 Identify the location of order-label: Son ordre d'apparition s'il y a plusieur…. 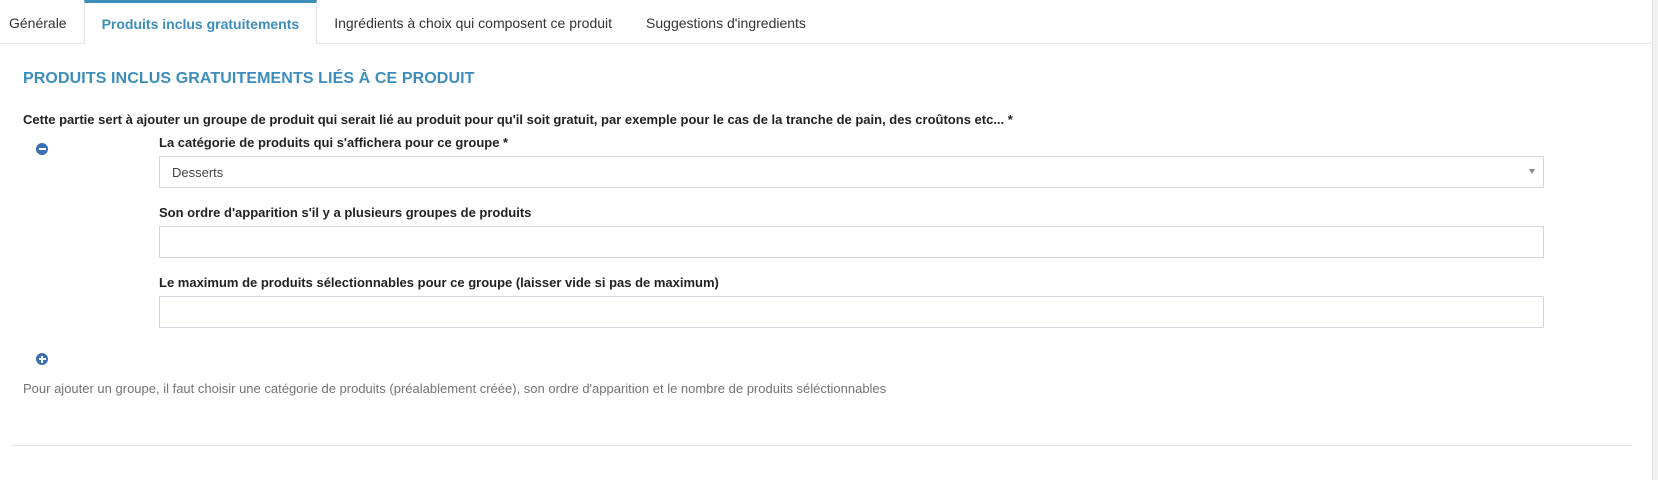
(345, 212).